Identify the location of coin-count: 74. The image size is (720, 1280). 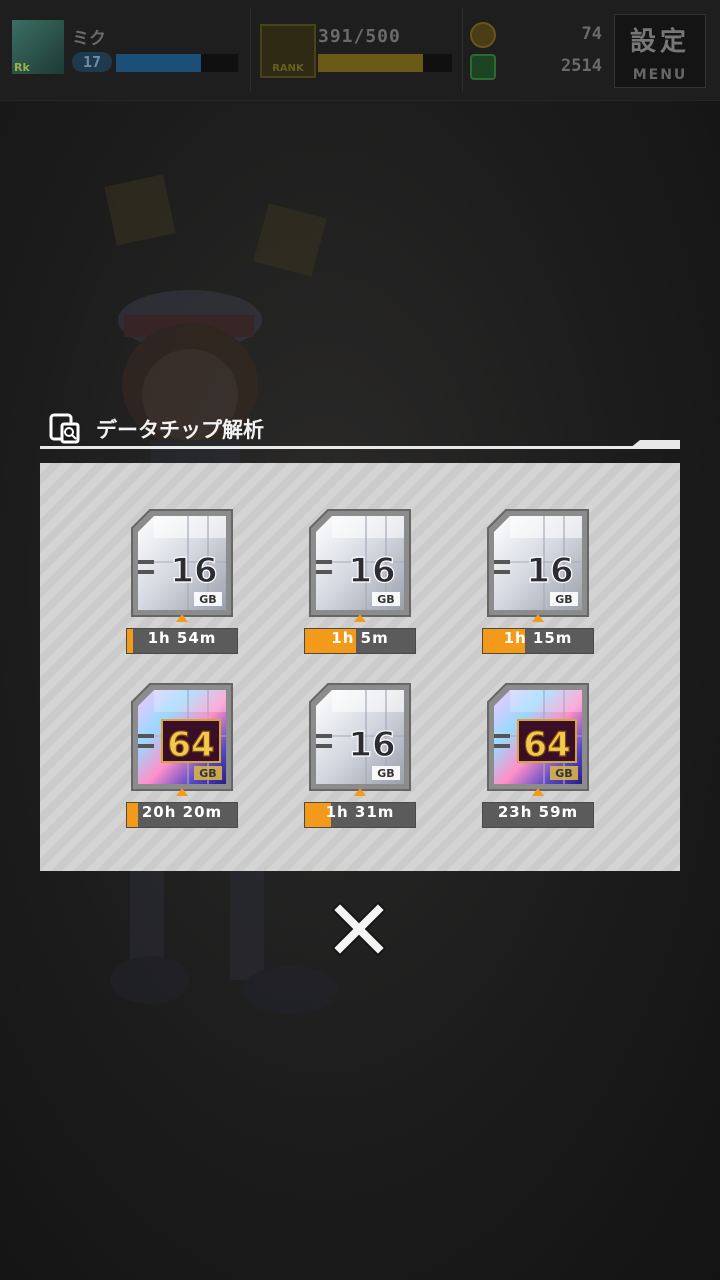
(591, 34).